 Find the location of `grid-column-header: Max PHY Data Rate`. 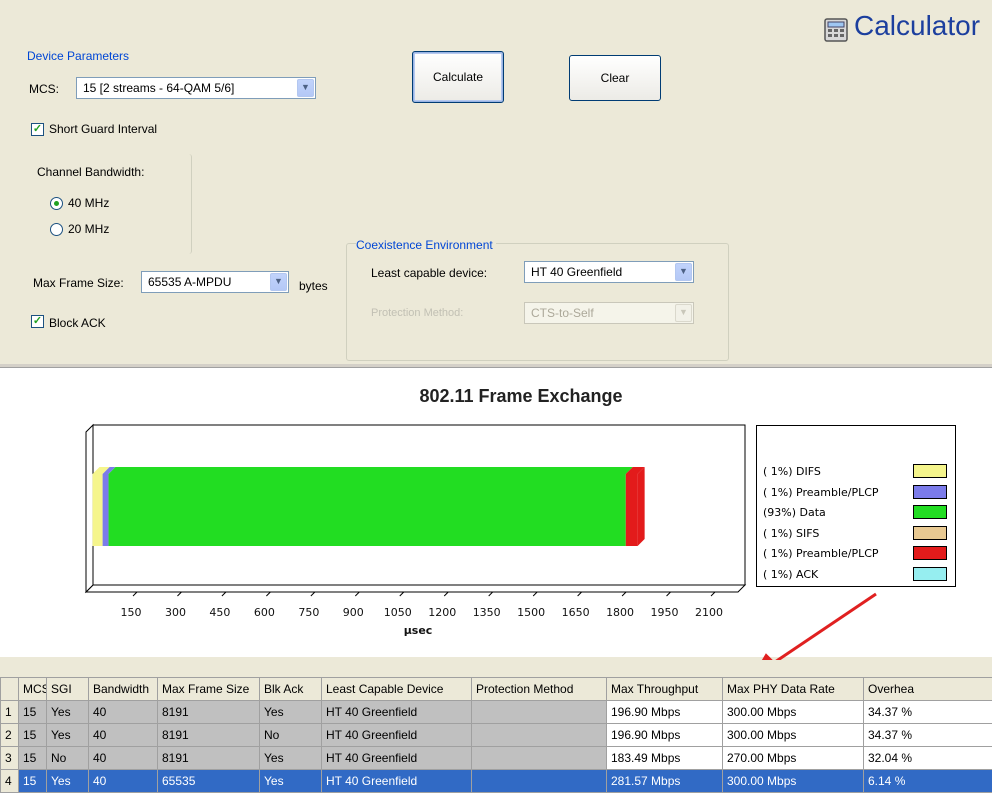

grid-column-header: Max PHY Data Rate is located at coordinates (793, 689).